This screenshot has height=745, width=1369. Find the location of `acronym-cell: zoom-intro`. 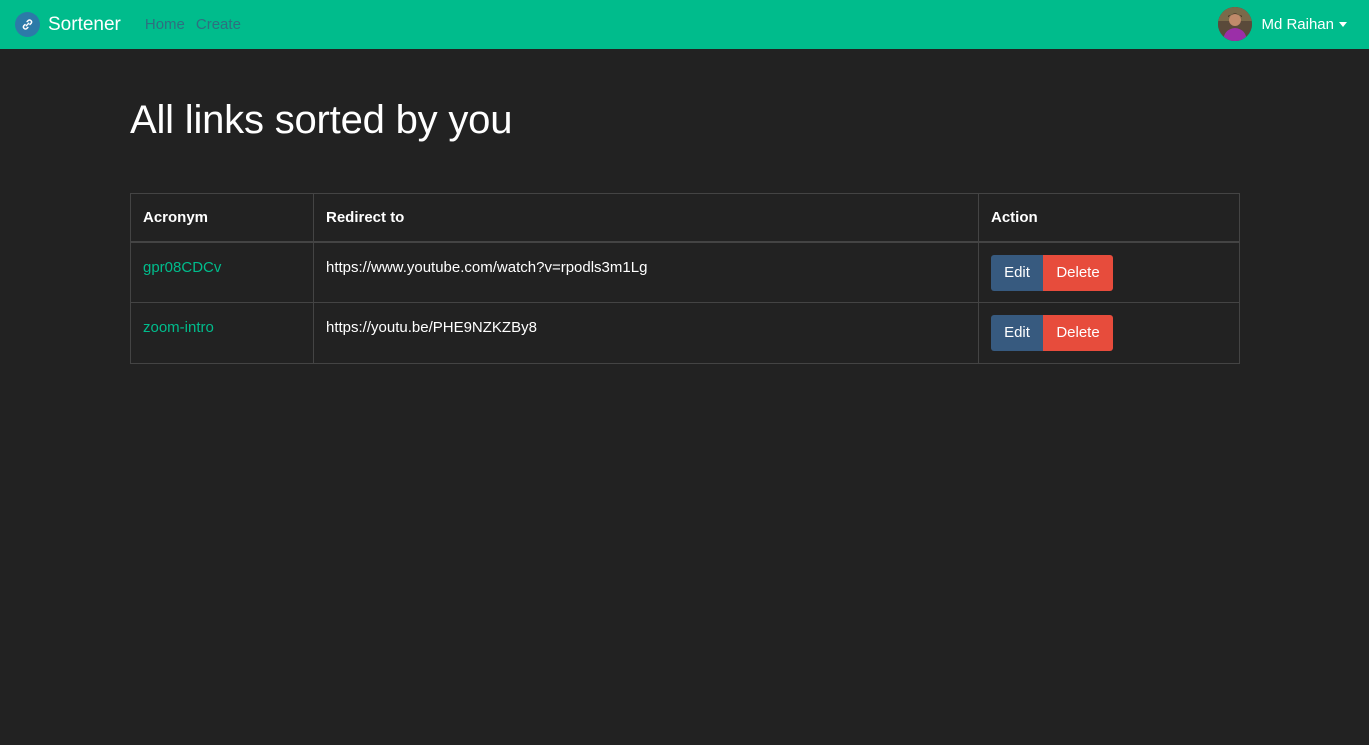

acronym-cell: zoom-intro is located at coordinates (222, 333).